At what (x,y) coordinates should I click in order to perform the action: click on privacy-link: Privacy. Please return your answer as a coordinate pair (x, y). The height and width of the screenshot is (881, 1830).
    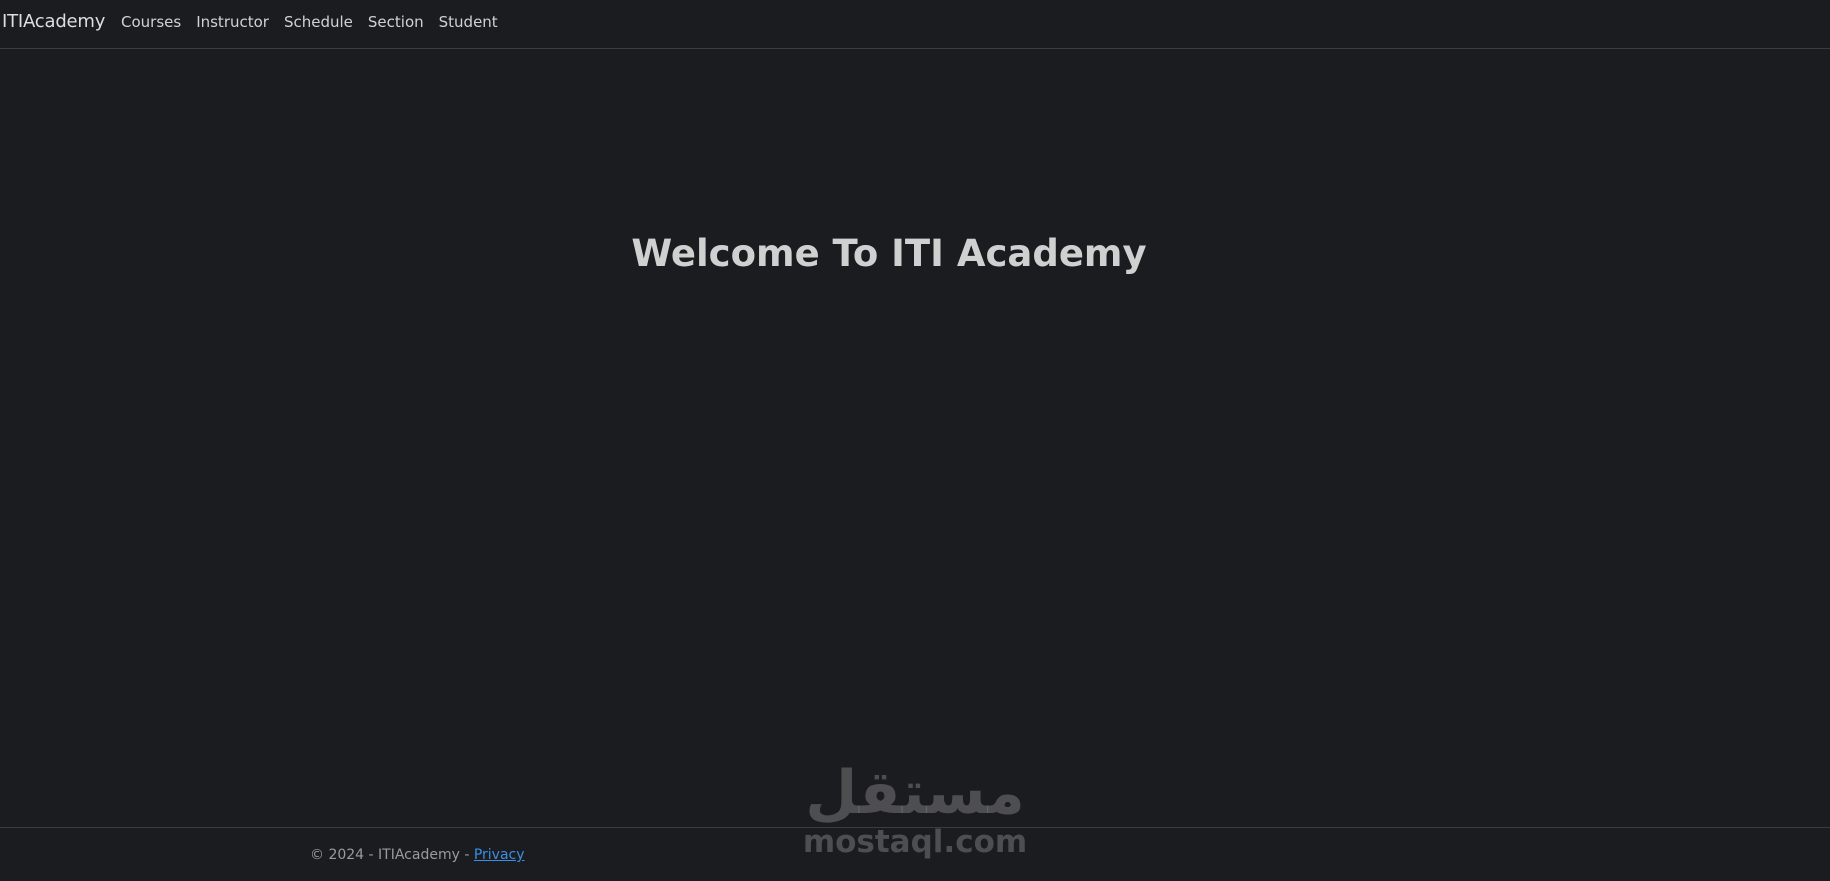
    Looking at the image, I should click on (499, 855).